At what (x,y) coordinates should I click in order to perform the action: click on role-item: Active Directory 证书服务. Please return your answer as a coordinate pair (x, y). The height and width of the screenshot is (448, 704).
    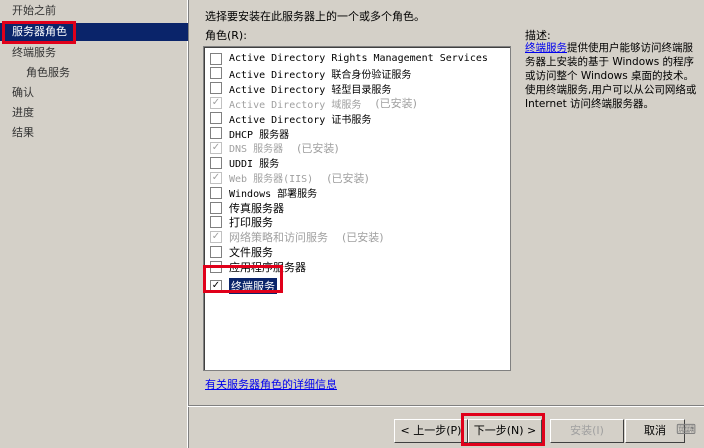
    Looking at the image, I should click on (290, 118).